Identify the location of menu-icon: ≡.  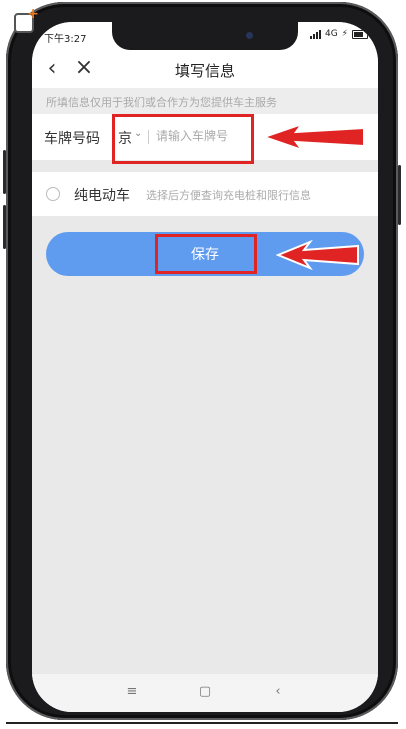
(132, 691).